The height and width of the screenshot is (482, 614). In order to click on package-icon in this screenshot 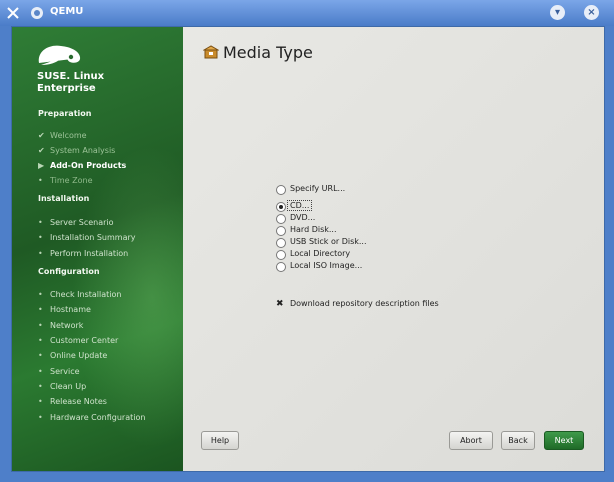, I will do `click(211, 52)`.